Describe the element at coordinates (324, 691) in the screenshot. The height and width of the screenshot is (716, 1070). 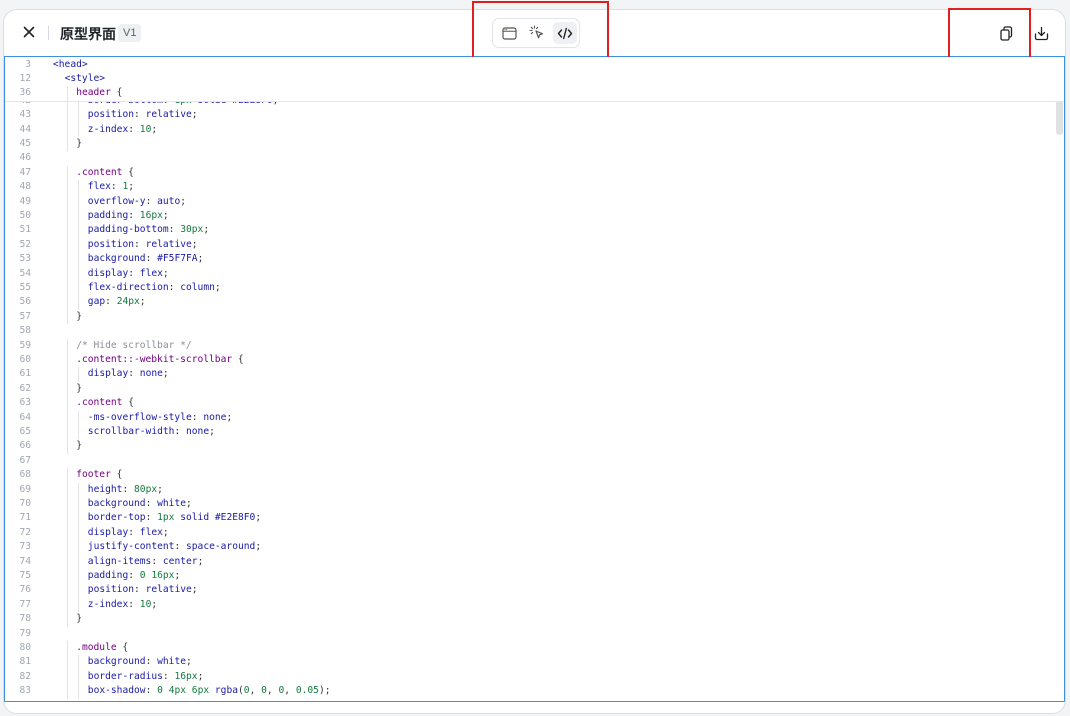
I see `code-token: );` at that location.